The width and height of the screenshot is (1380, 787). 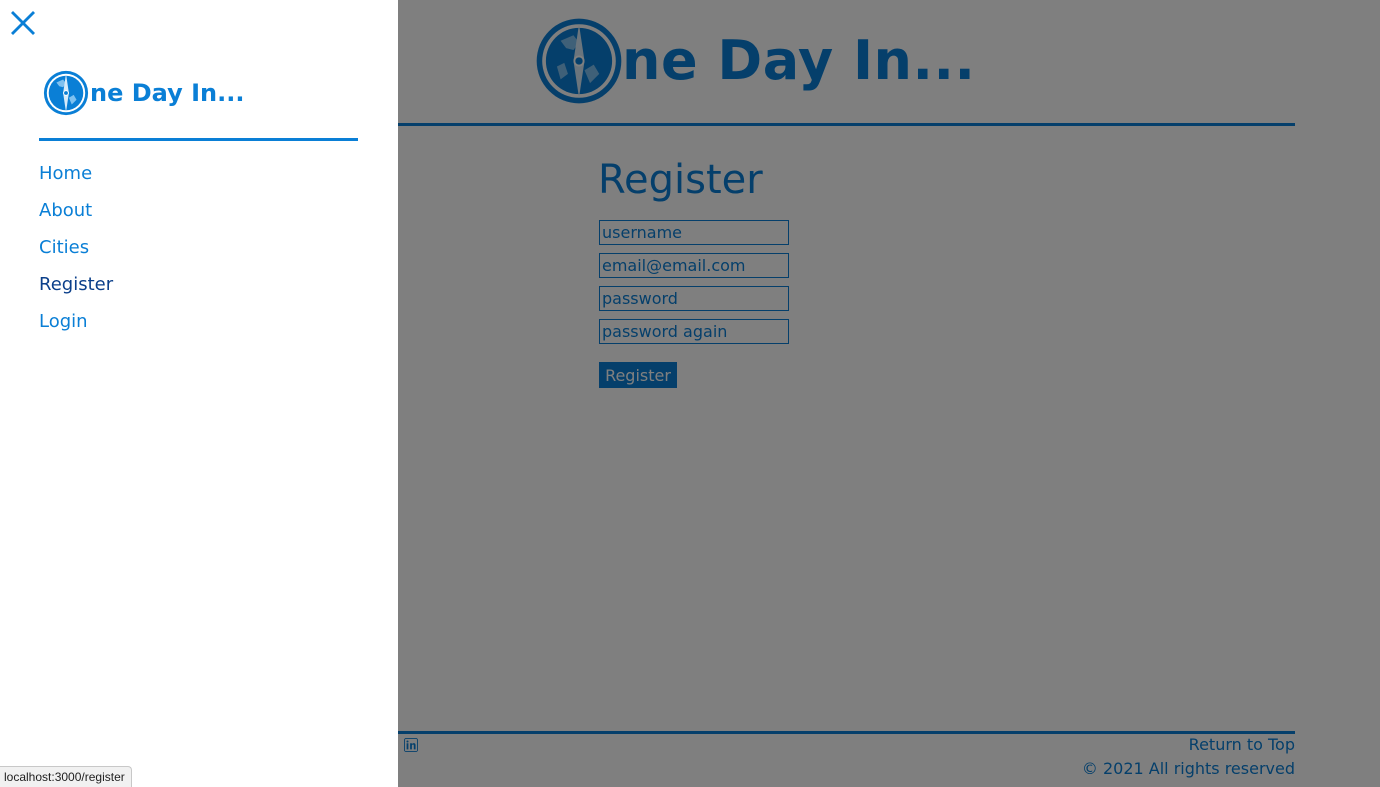 What do you see at coordinates (66, 776) in the screenshot?
I see `status-bar-url: localhost:3000/register` at bounding box center [66, 776].